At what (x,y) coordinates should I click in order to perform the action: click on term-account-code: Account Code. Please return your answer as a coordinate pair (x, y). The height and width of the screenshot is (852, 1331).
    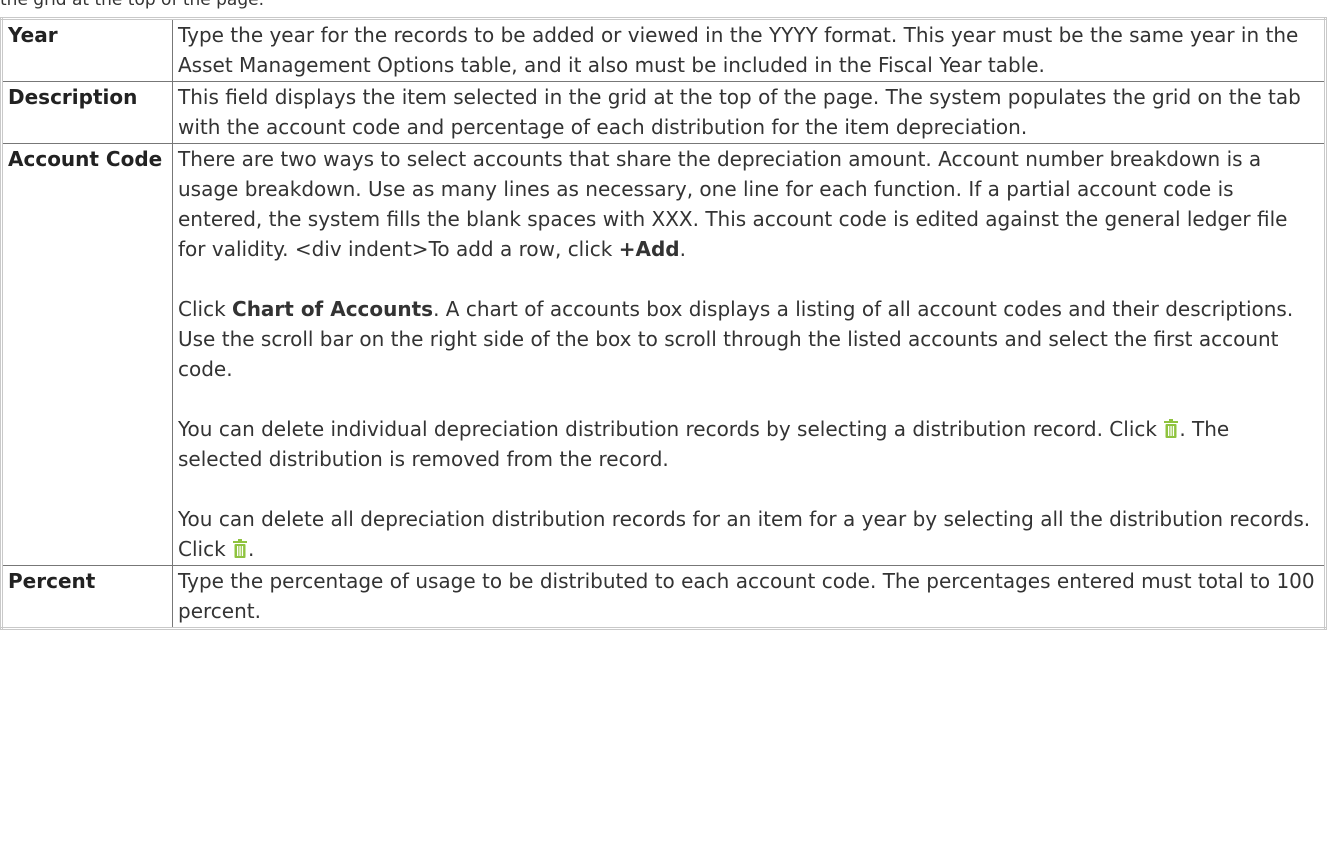
    Looking at the image, I should click on (87, 354).